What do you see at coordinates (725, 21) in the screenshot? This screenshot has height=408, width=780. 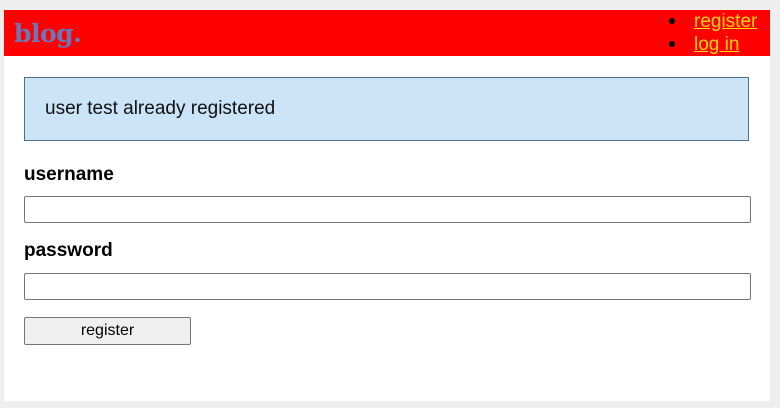 I see `register-link: register` at bounding box center [725, 21].